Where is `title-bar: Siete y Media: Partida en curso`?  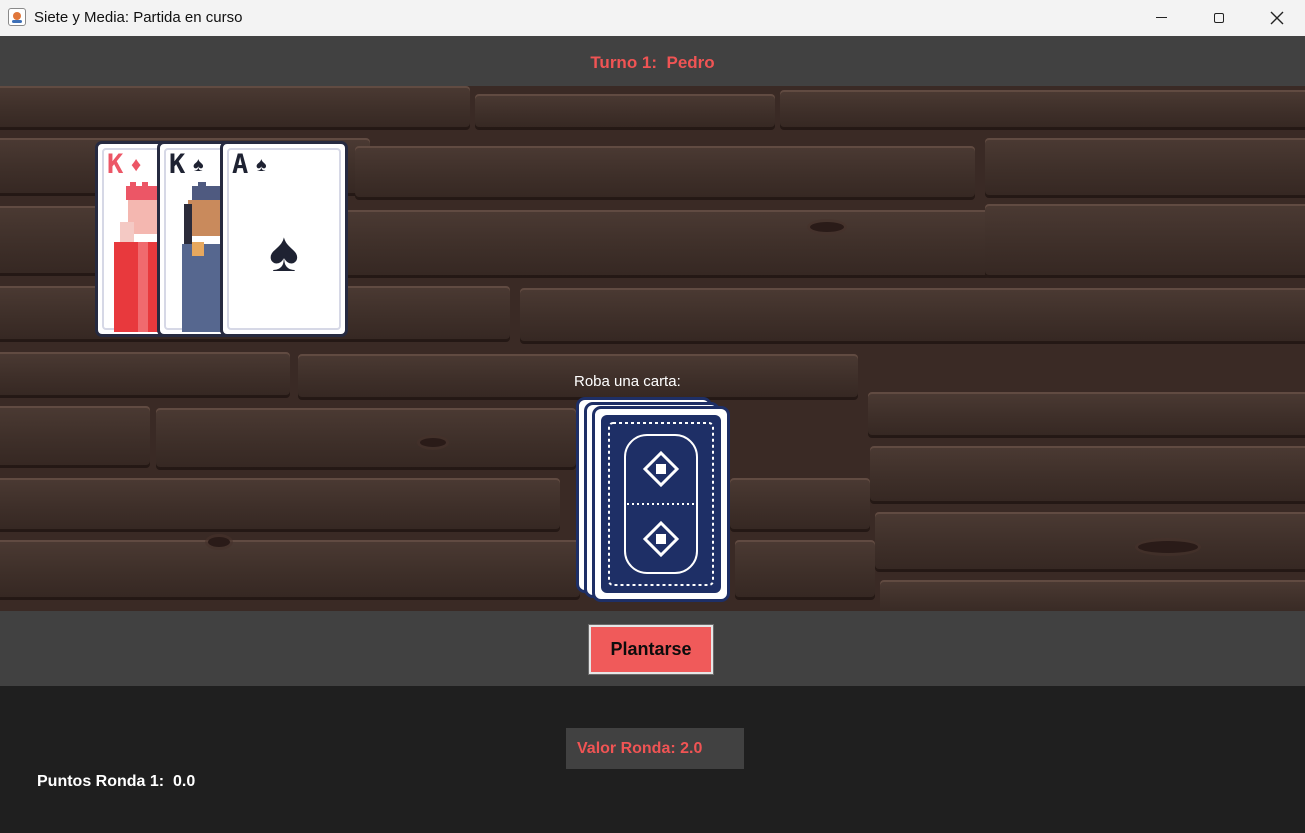 title-bar: Siete y Media: Partida en curso is located at coordinates (652, 18).